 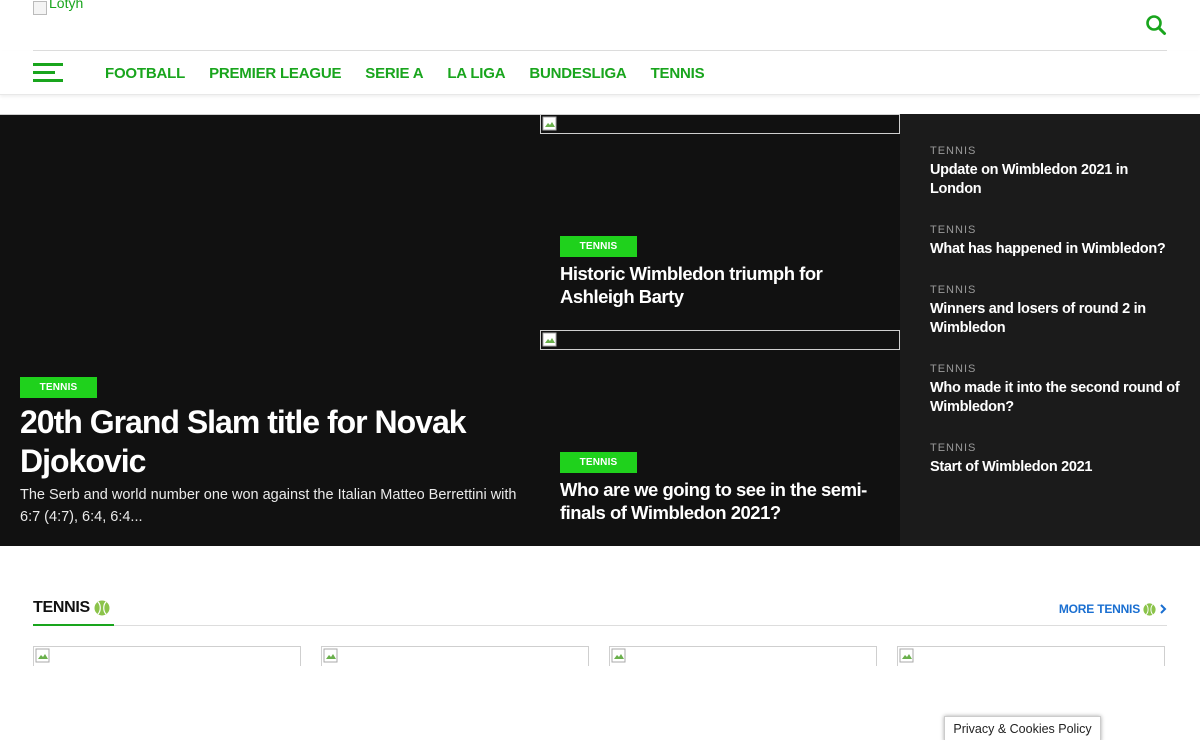 What do you see at coordinates (600, 656) in the screenshot?
I see `tennis-article-grid` at bounding box center [600, 656].